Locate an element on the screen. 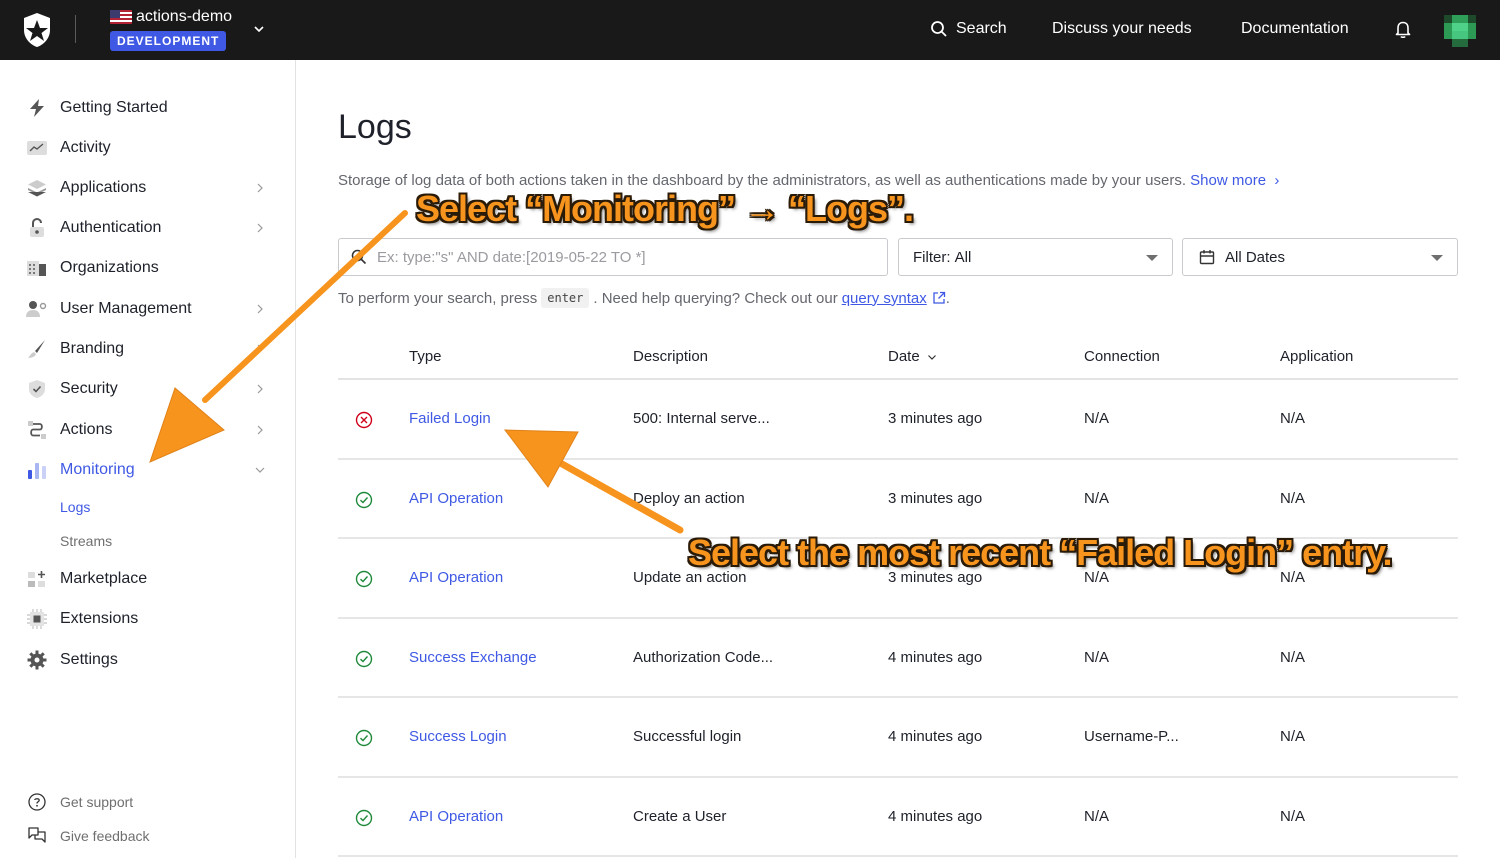 The image size is (1500, 858). column-header-type: Type is located at coordinates (425, 356).